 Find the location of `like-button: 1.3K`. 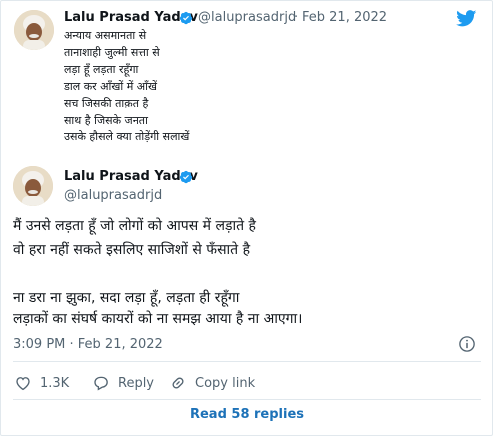

like-button: 1.3K is located at coordinates (41, 383).